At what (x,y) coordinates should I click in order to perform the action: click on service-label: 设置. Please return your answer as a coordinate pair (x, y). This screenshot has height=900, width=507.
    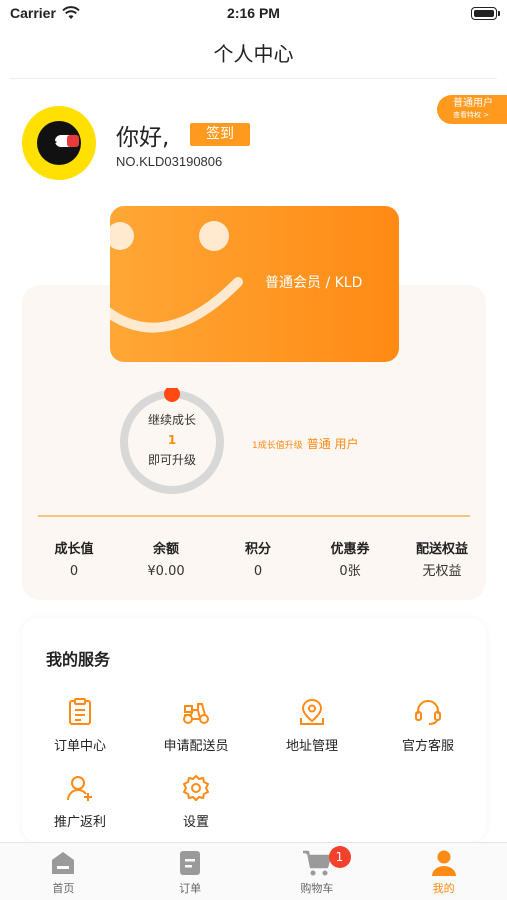
    Looking at the image, I should click on (195, 822).